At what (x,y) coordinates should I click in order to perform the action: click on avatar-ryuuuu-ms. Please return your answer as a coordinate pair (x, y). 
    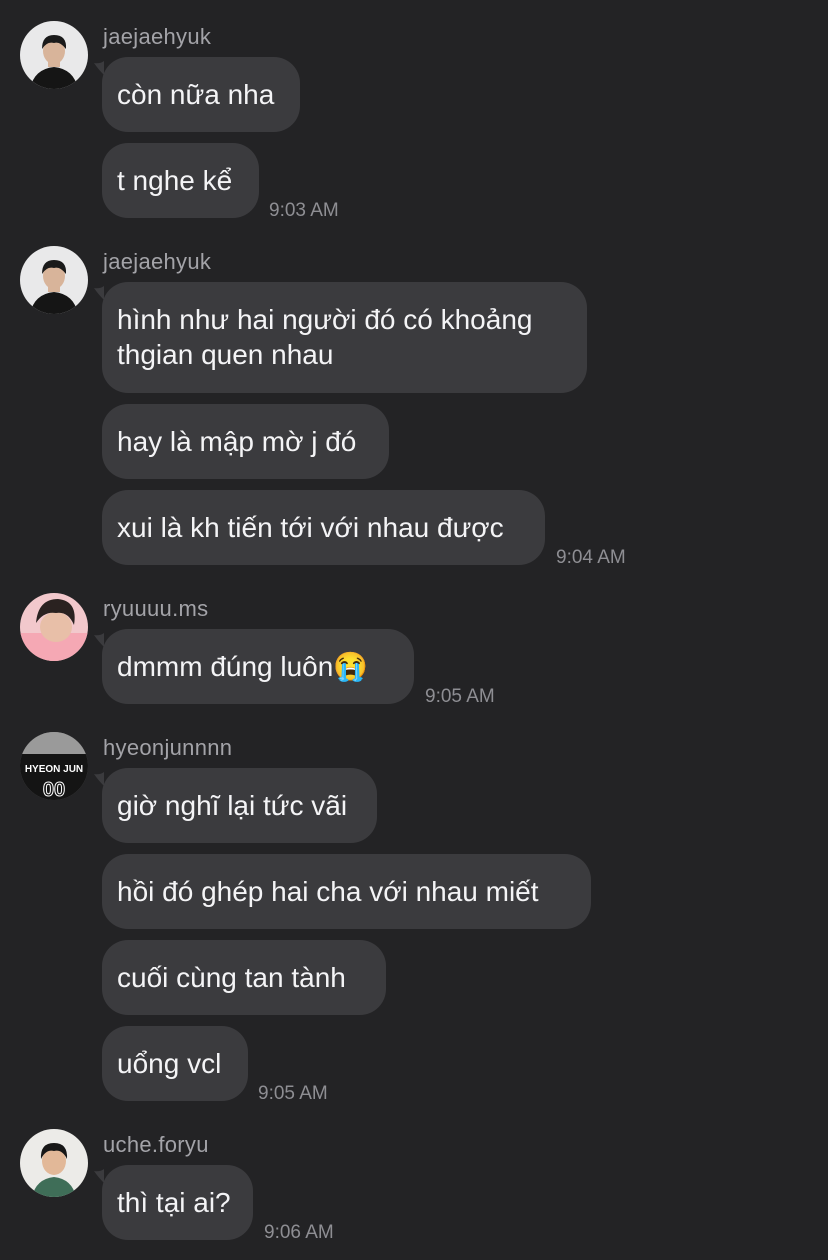
    Looking at the image, I should click on (54, 627).